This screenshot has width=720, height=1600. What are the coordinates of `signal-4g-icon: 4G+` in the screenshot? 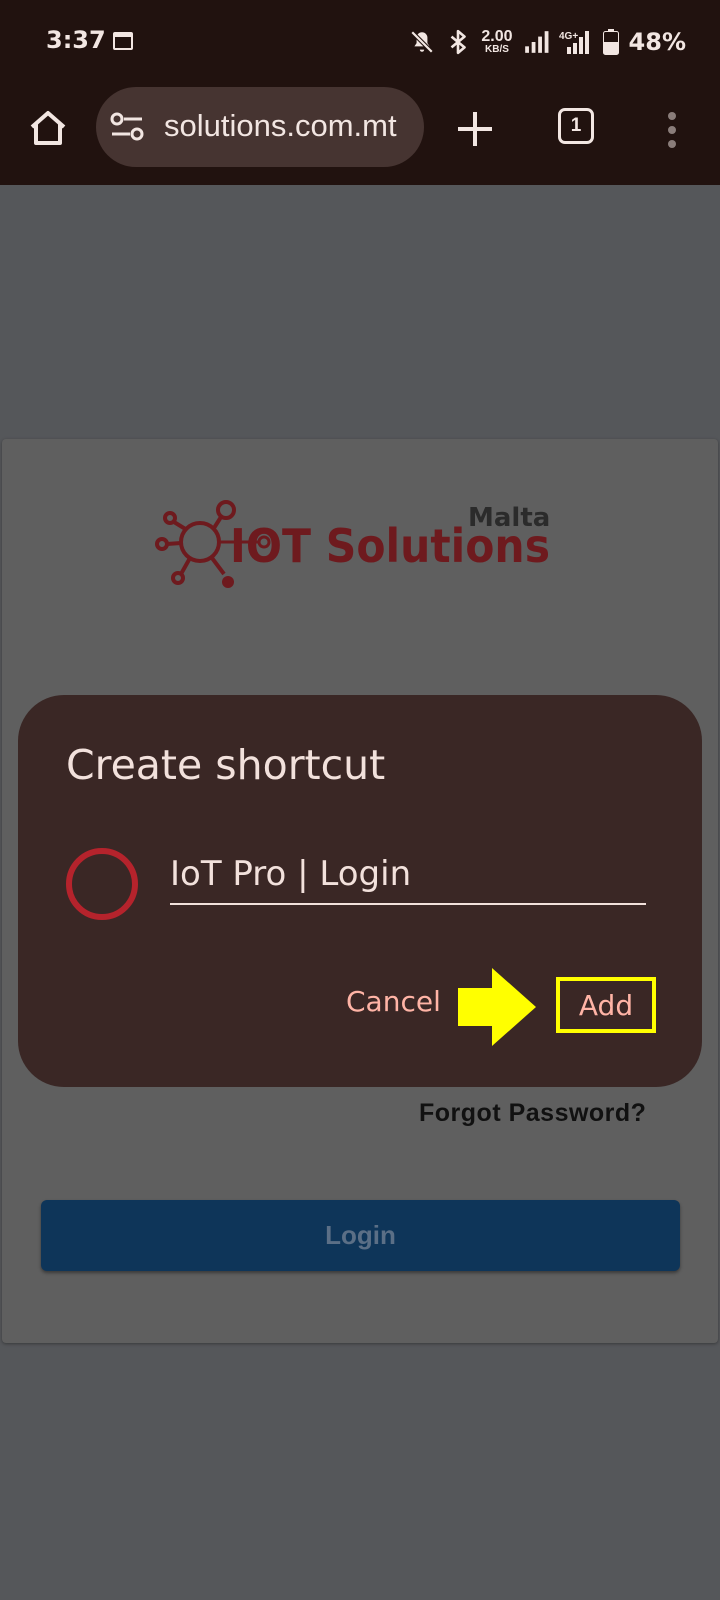 It's located at (574, 42).